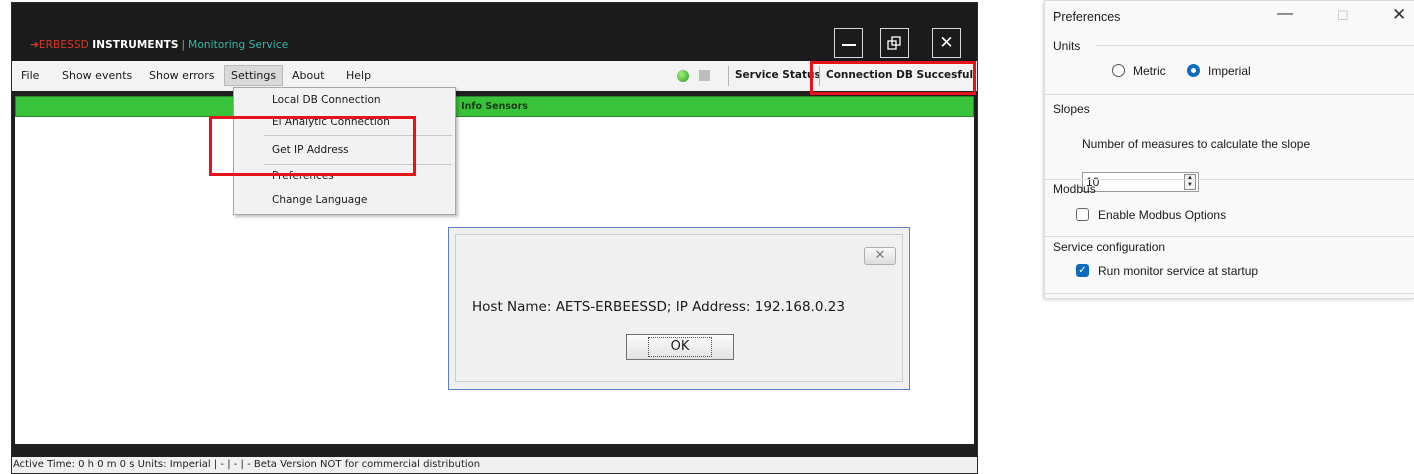 The image size is (1414, 474). What do you see at coordinates (683, 76) in the screenshot?
I see `status-led-green-icon` at bounding box center [683, 76].